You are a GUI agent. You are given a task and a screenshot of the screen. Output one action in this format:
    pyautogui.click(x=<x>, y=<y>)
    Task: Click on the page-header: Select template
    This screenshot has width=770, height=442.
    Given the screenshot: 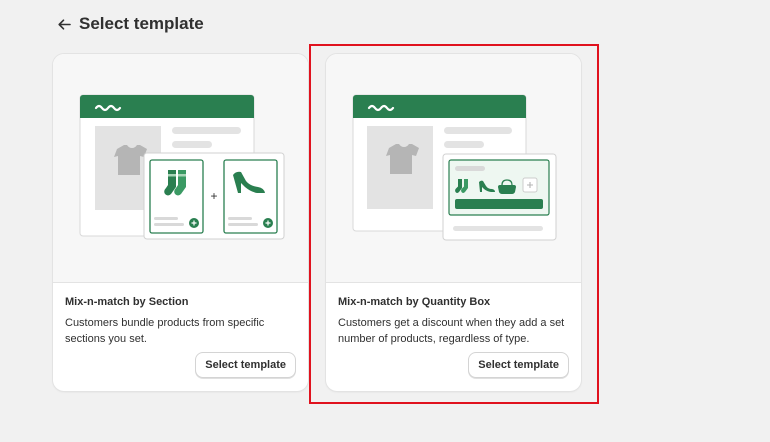 What is the action you would take?
    pyautogui.click(x=130, y=24)
    